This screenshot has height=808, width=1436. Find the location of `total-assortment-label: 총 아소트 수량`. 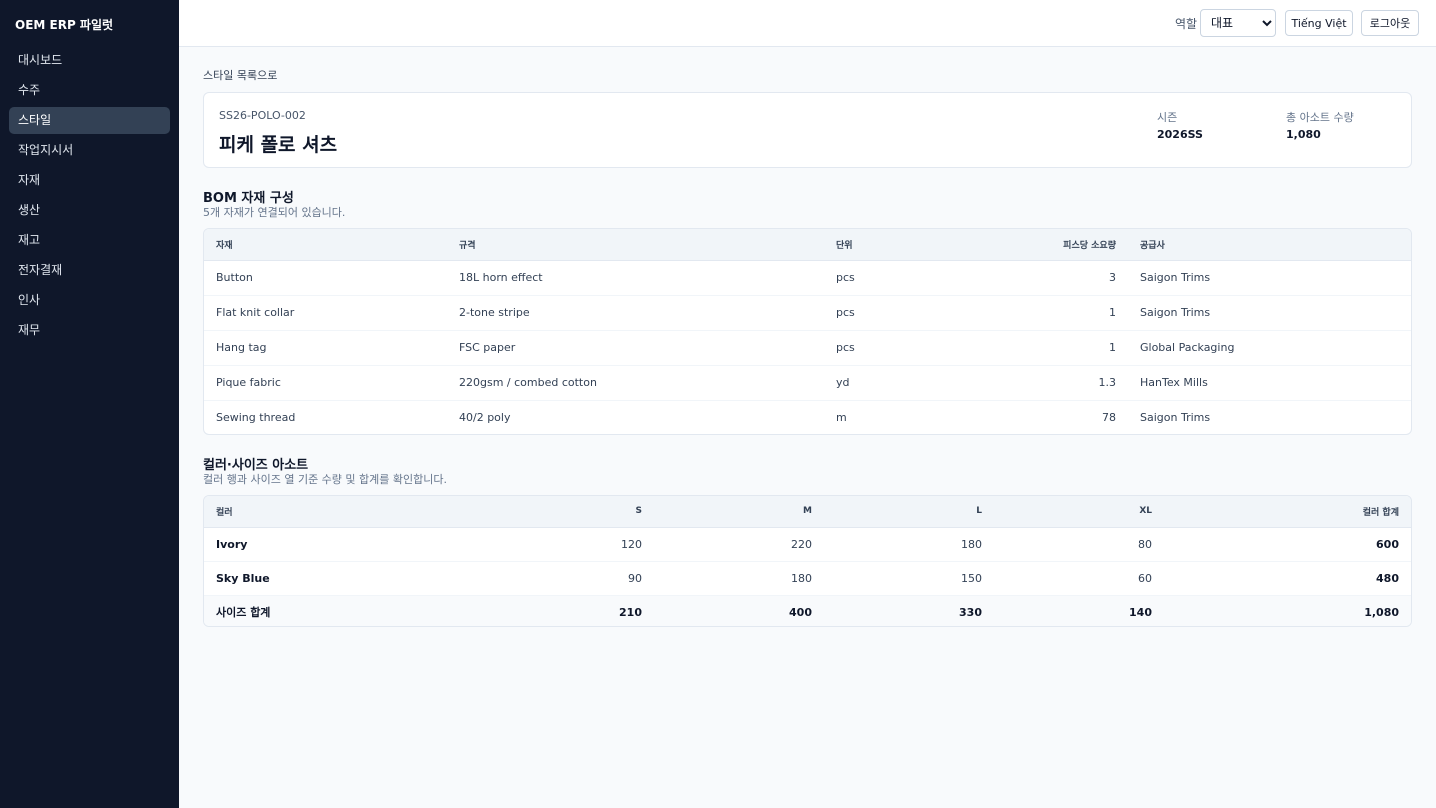

total-assortment-label: 총 아소트 수량 is located at coordinates (1320, 117).